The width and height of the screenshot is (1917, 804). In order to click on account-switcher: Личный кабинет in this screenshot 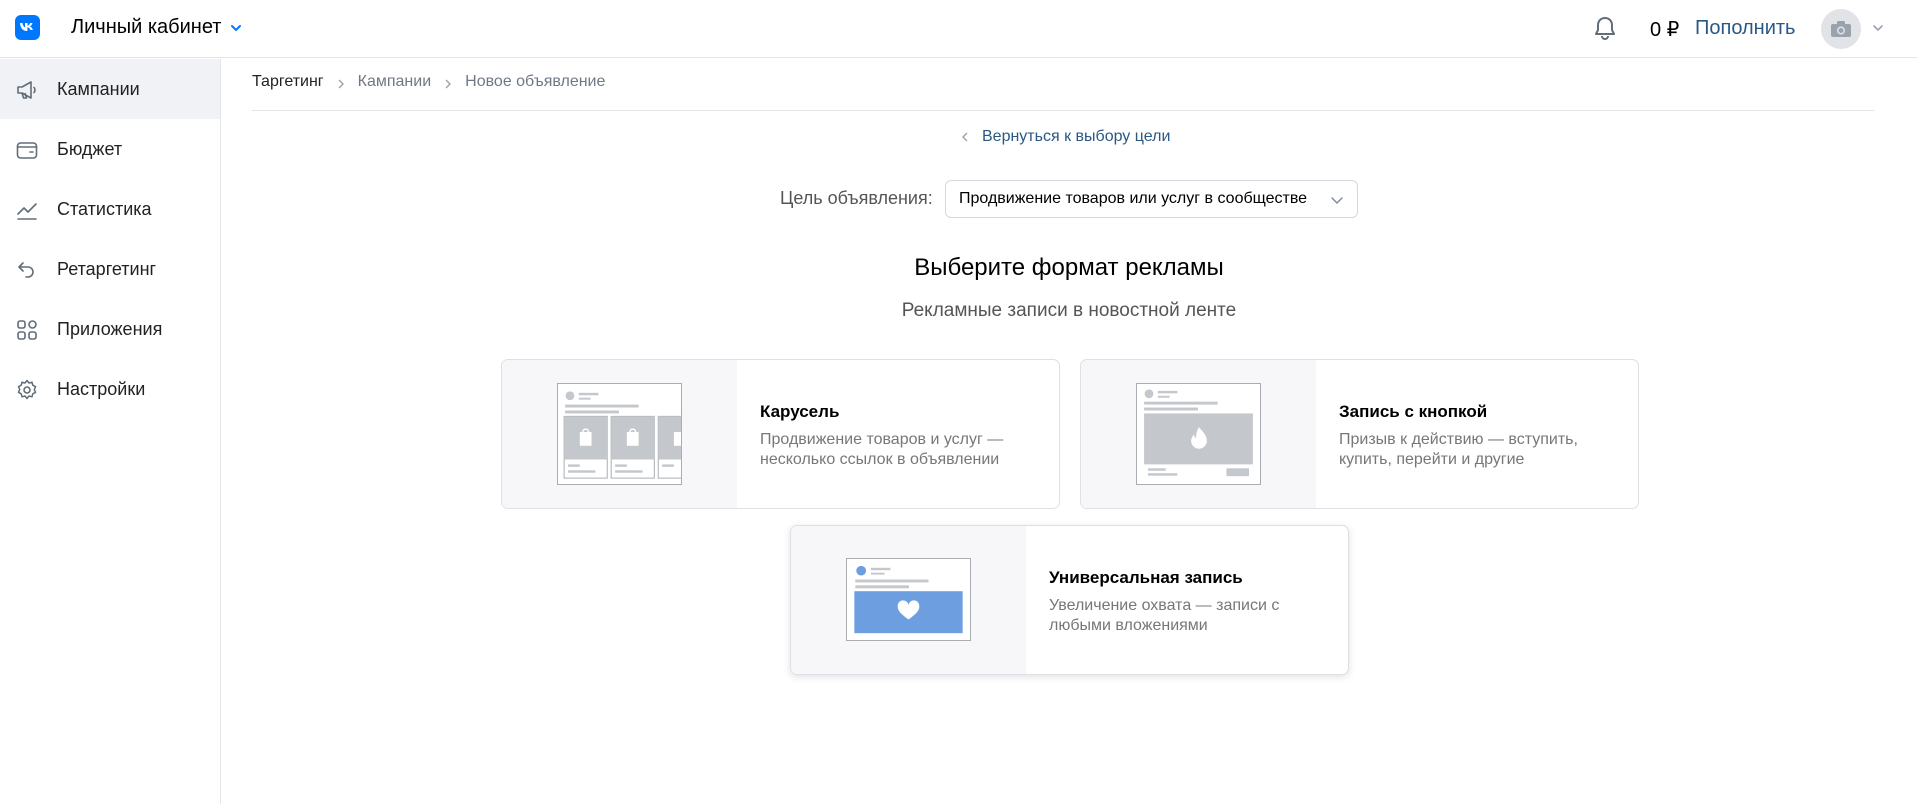, I will do `click(157, 27)`.